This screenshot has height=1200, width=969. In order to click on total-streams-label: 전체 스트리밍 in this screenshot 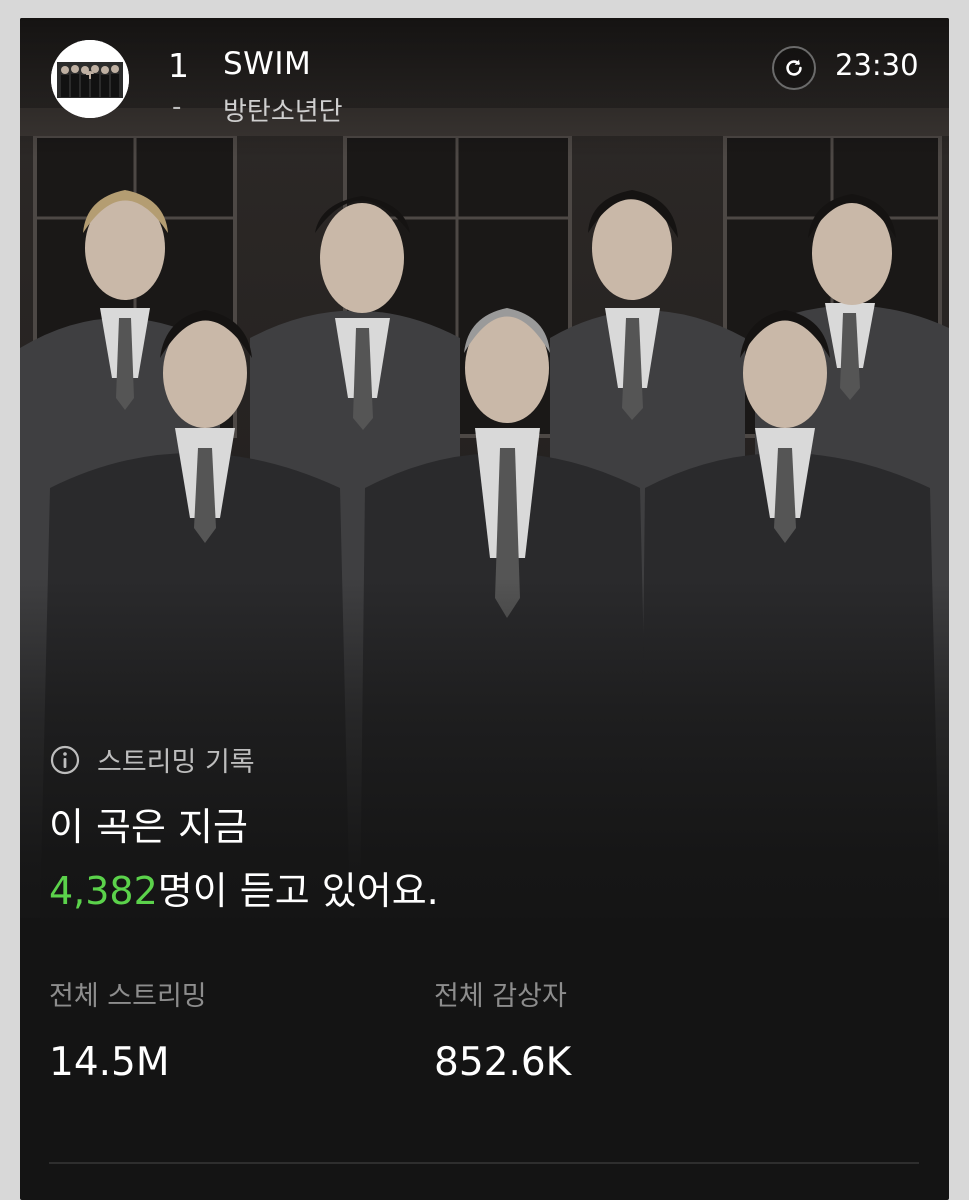, I will do `click(128, 996)`.